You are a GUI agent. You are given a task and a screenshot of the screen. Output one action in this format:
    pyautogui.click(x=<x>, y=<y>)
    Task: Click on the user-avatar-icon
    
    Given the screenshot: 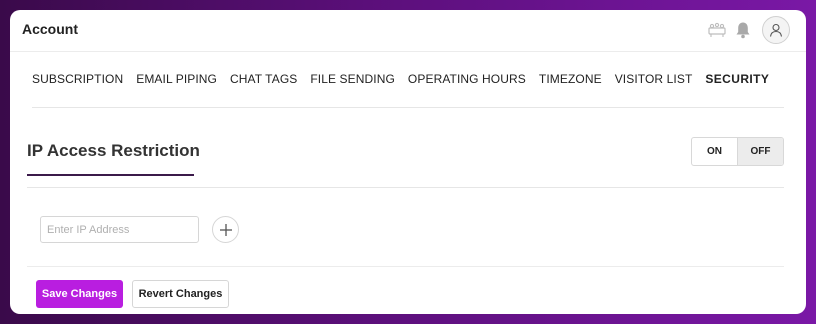 What is the action you would take?
    pyautogui.click(x=776, y=30)
    